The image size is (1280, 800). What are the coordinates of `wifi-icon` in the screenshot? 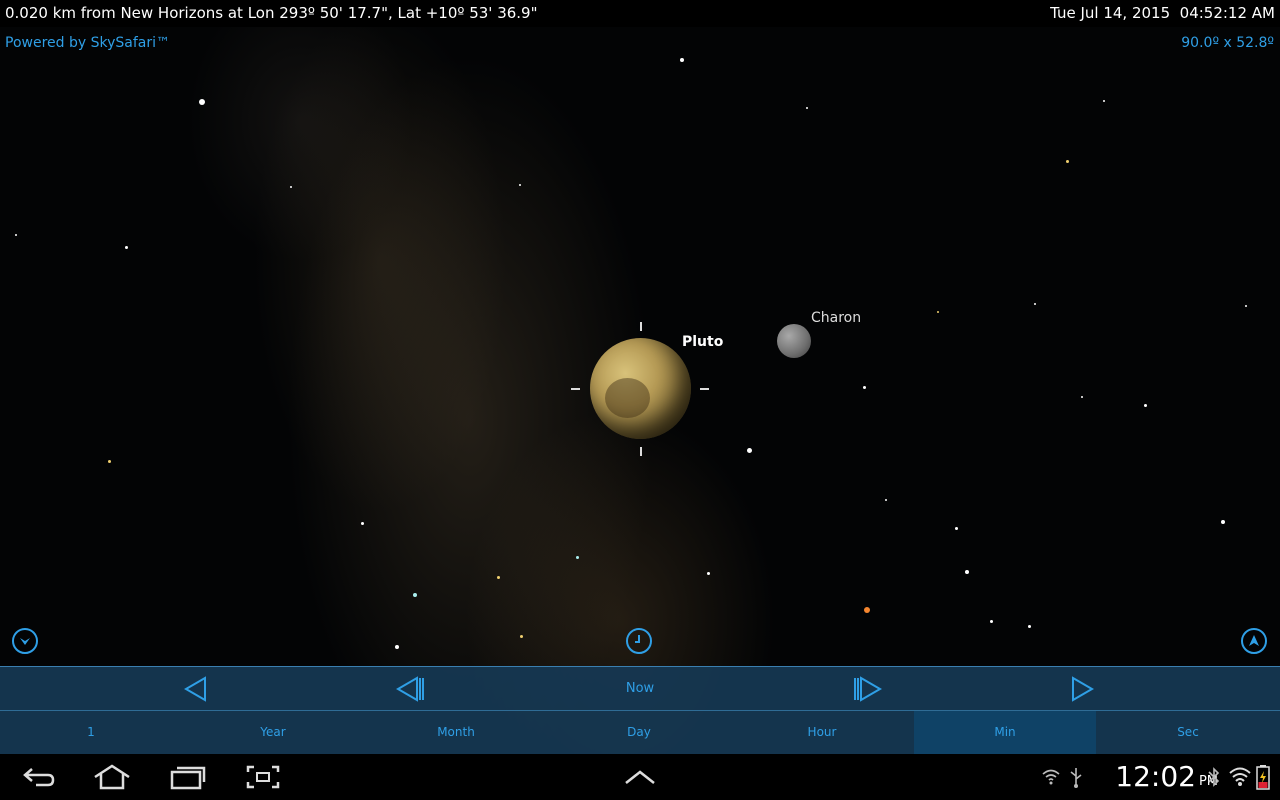 It's located at (1051, 777).